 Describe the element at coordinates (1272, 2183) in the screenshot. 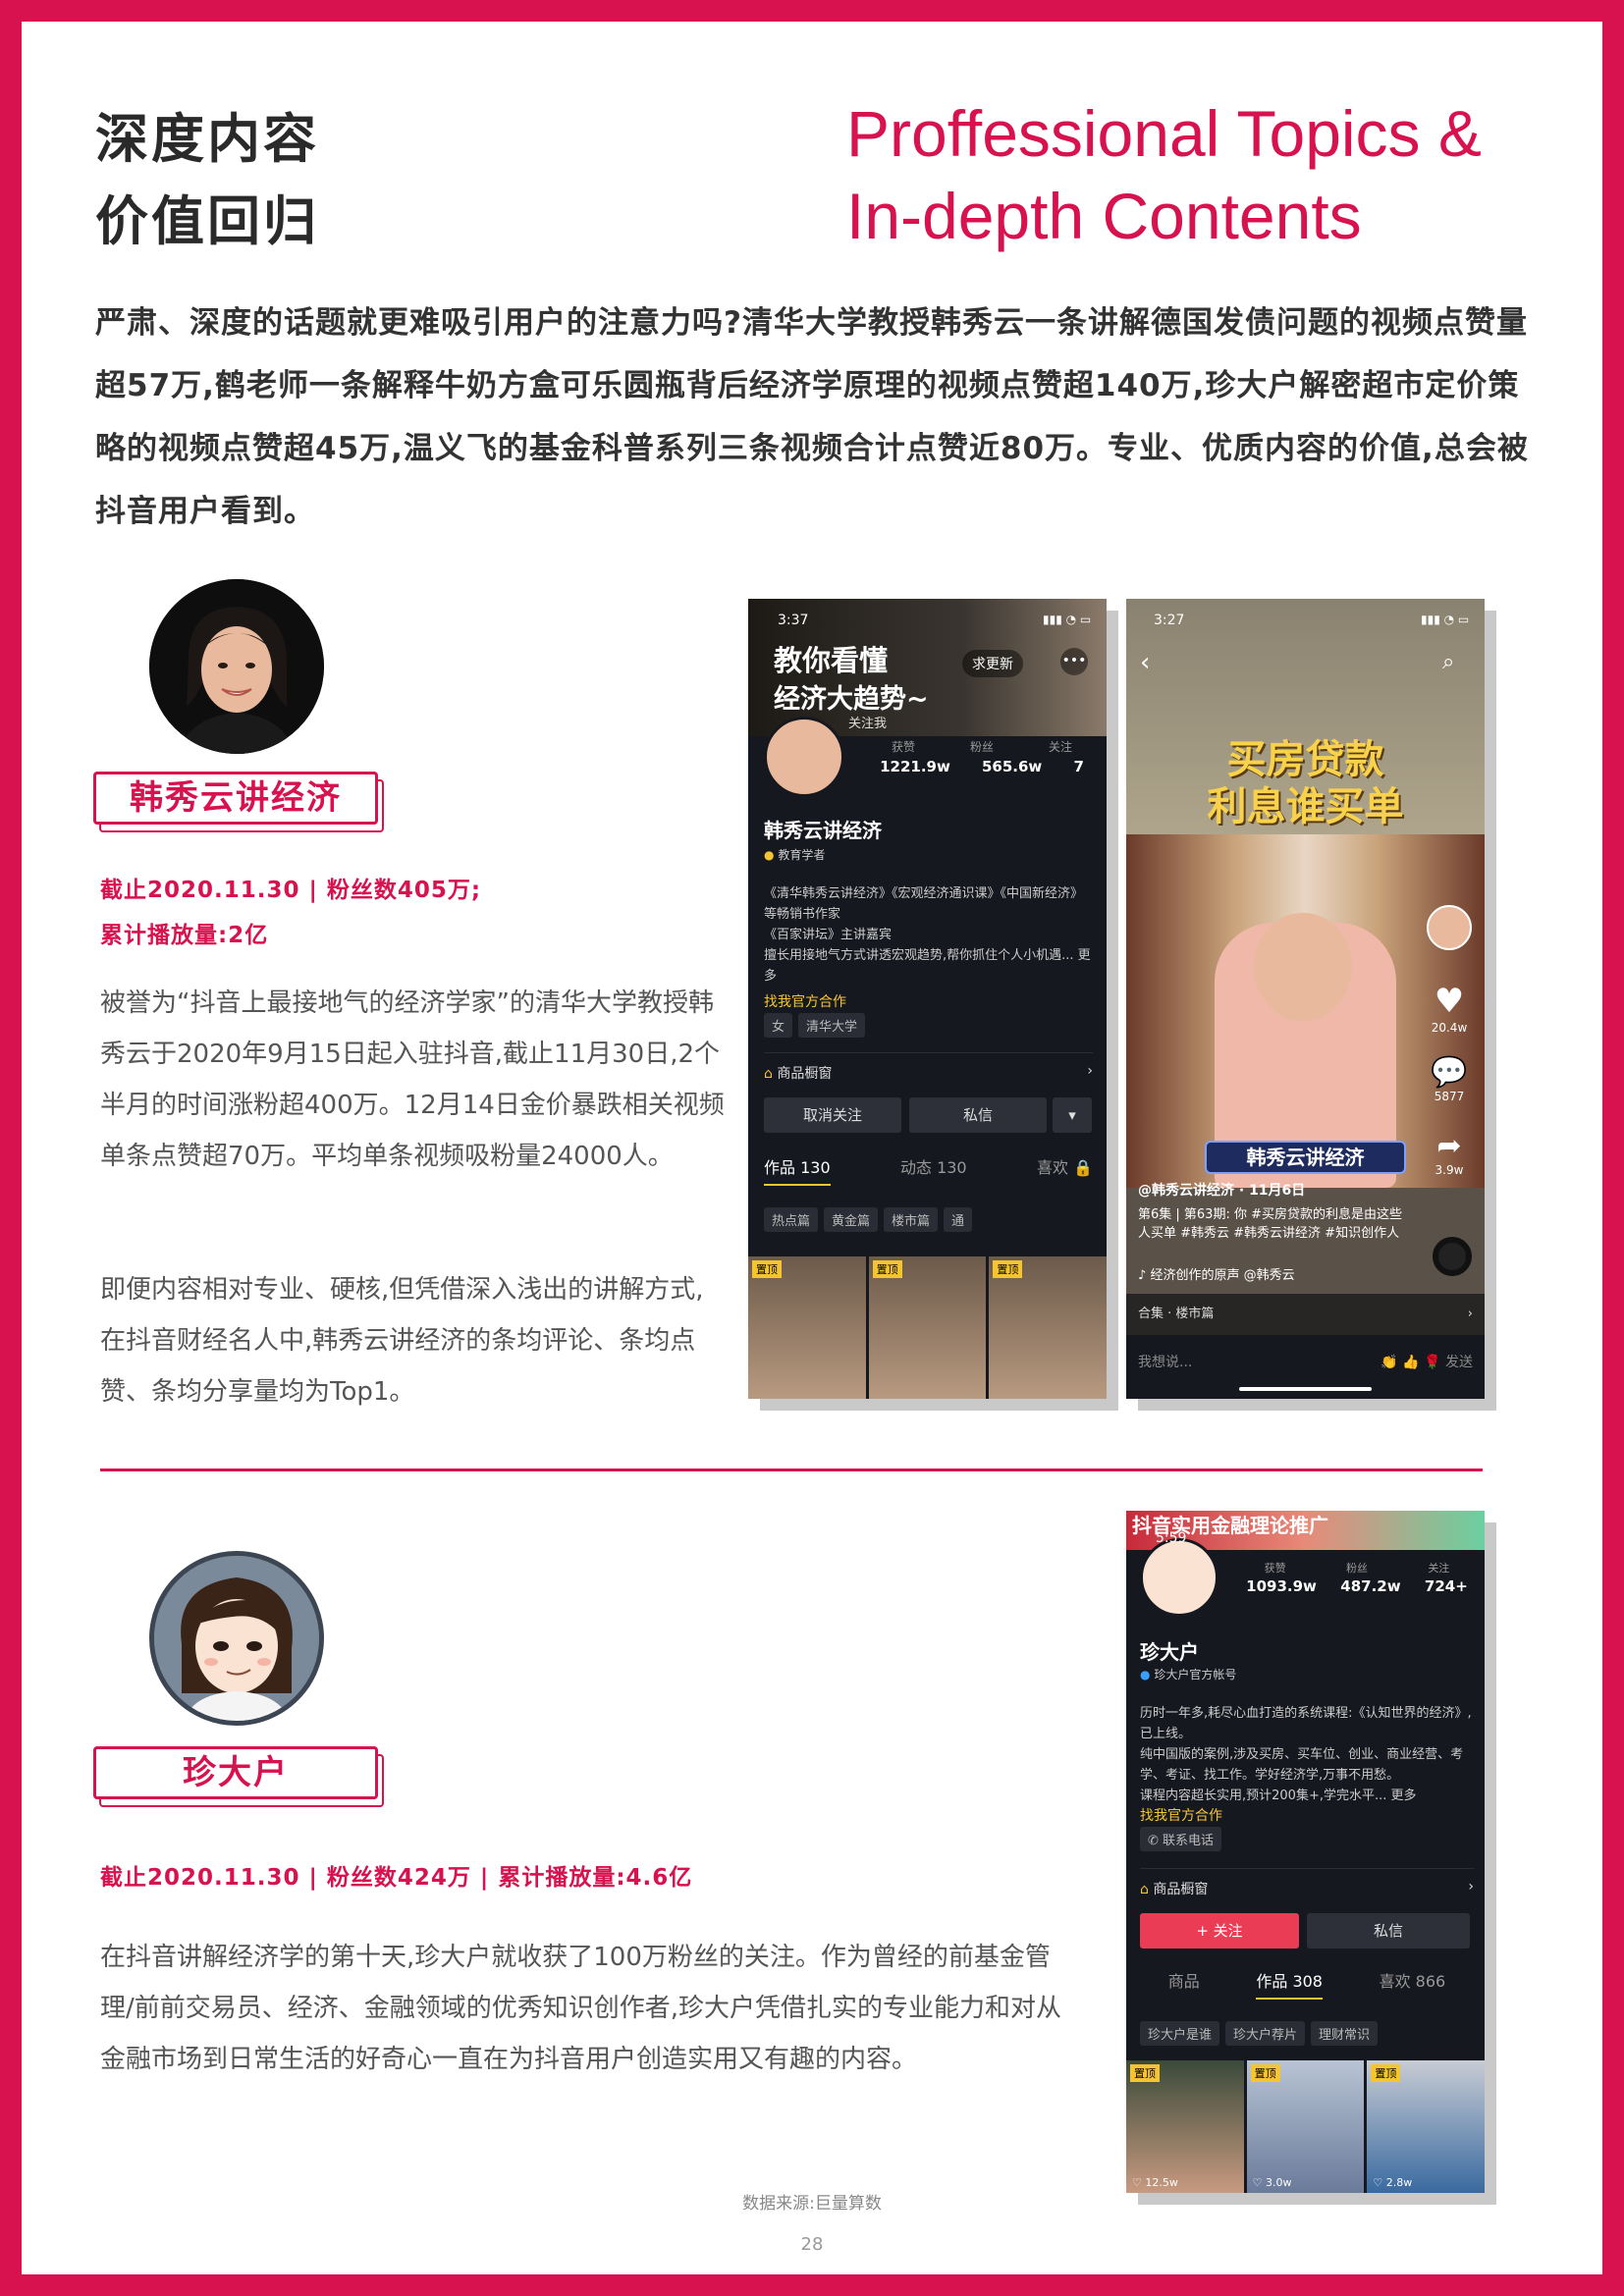

I see `thumb-likes: ♡ 3.0w` at that location.